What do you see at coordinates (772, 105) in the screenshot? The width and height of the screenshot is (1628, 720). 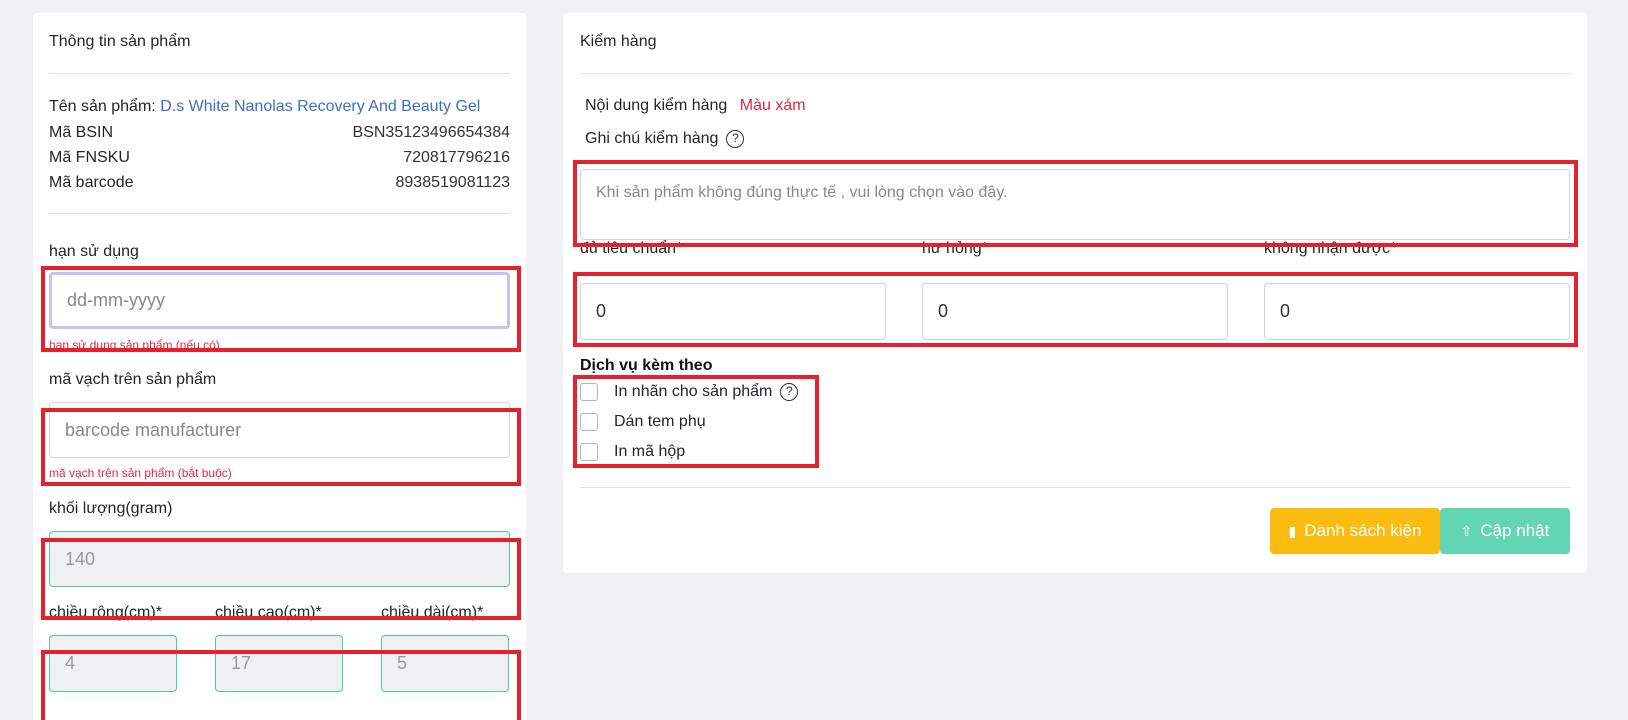 I see `check-content-value: Màu xám` at bounding box center [772, 105].